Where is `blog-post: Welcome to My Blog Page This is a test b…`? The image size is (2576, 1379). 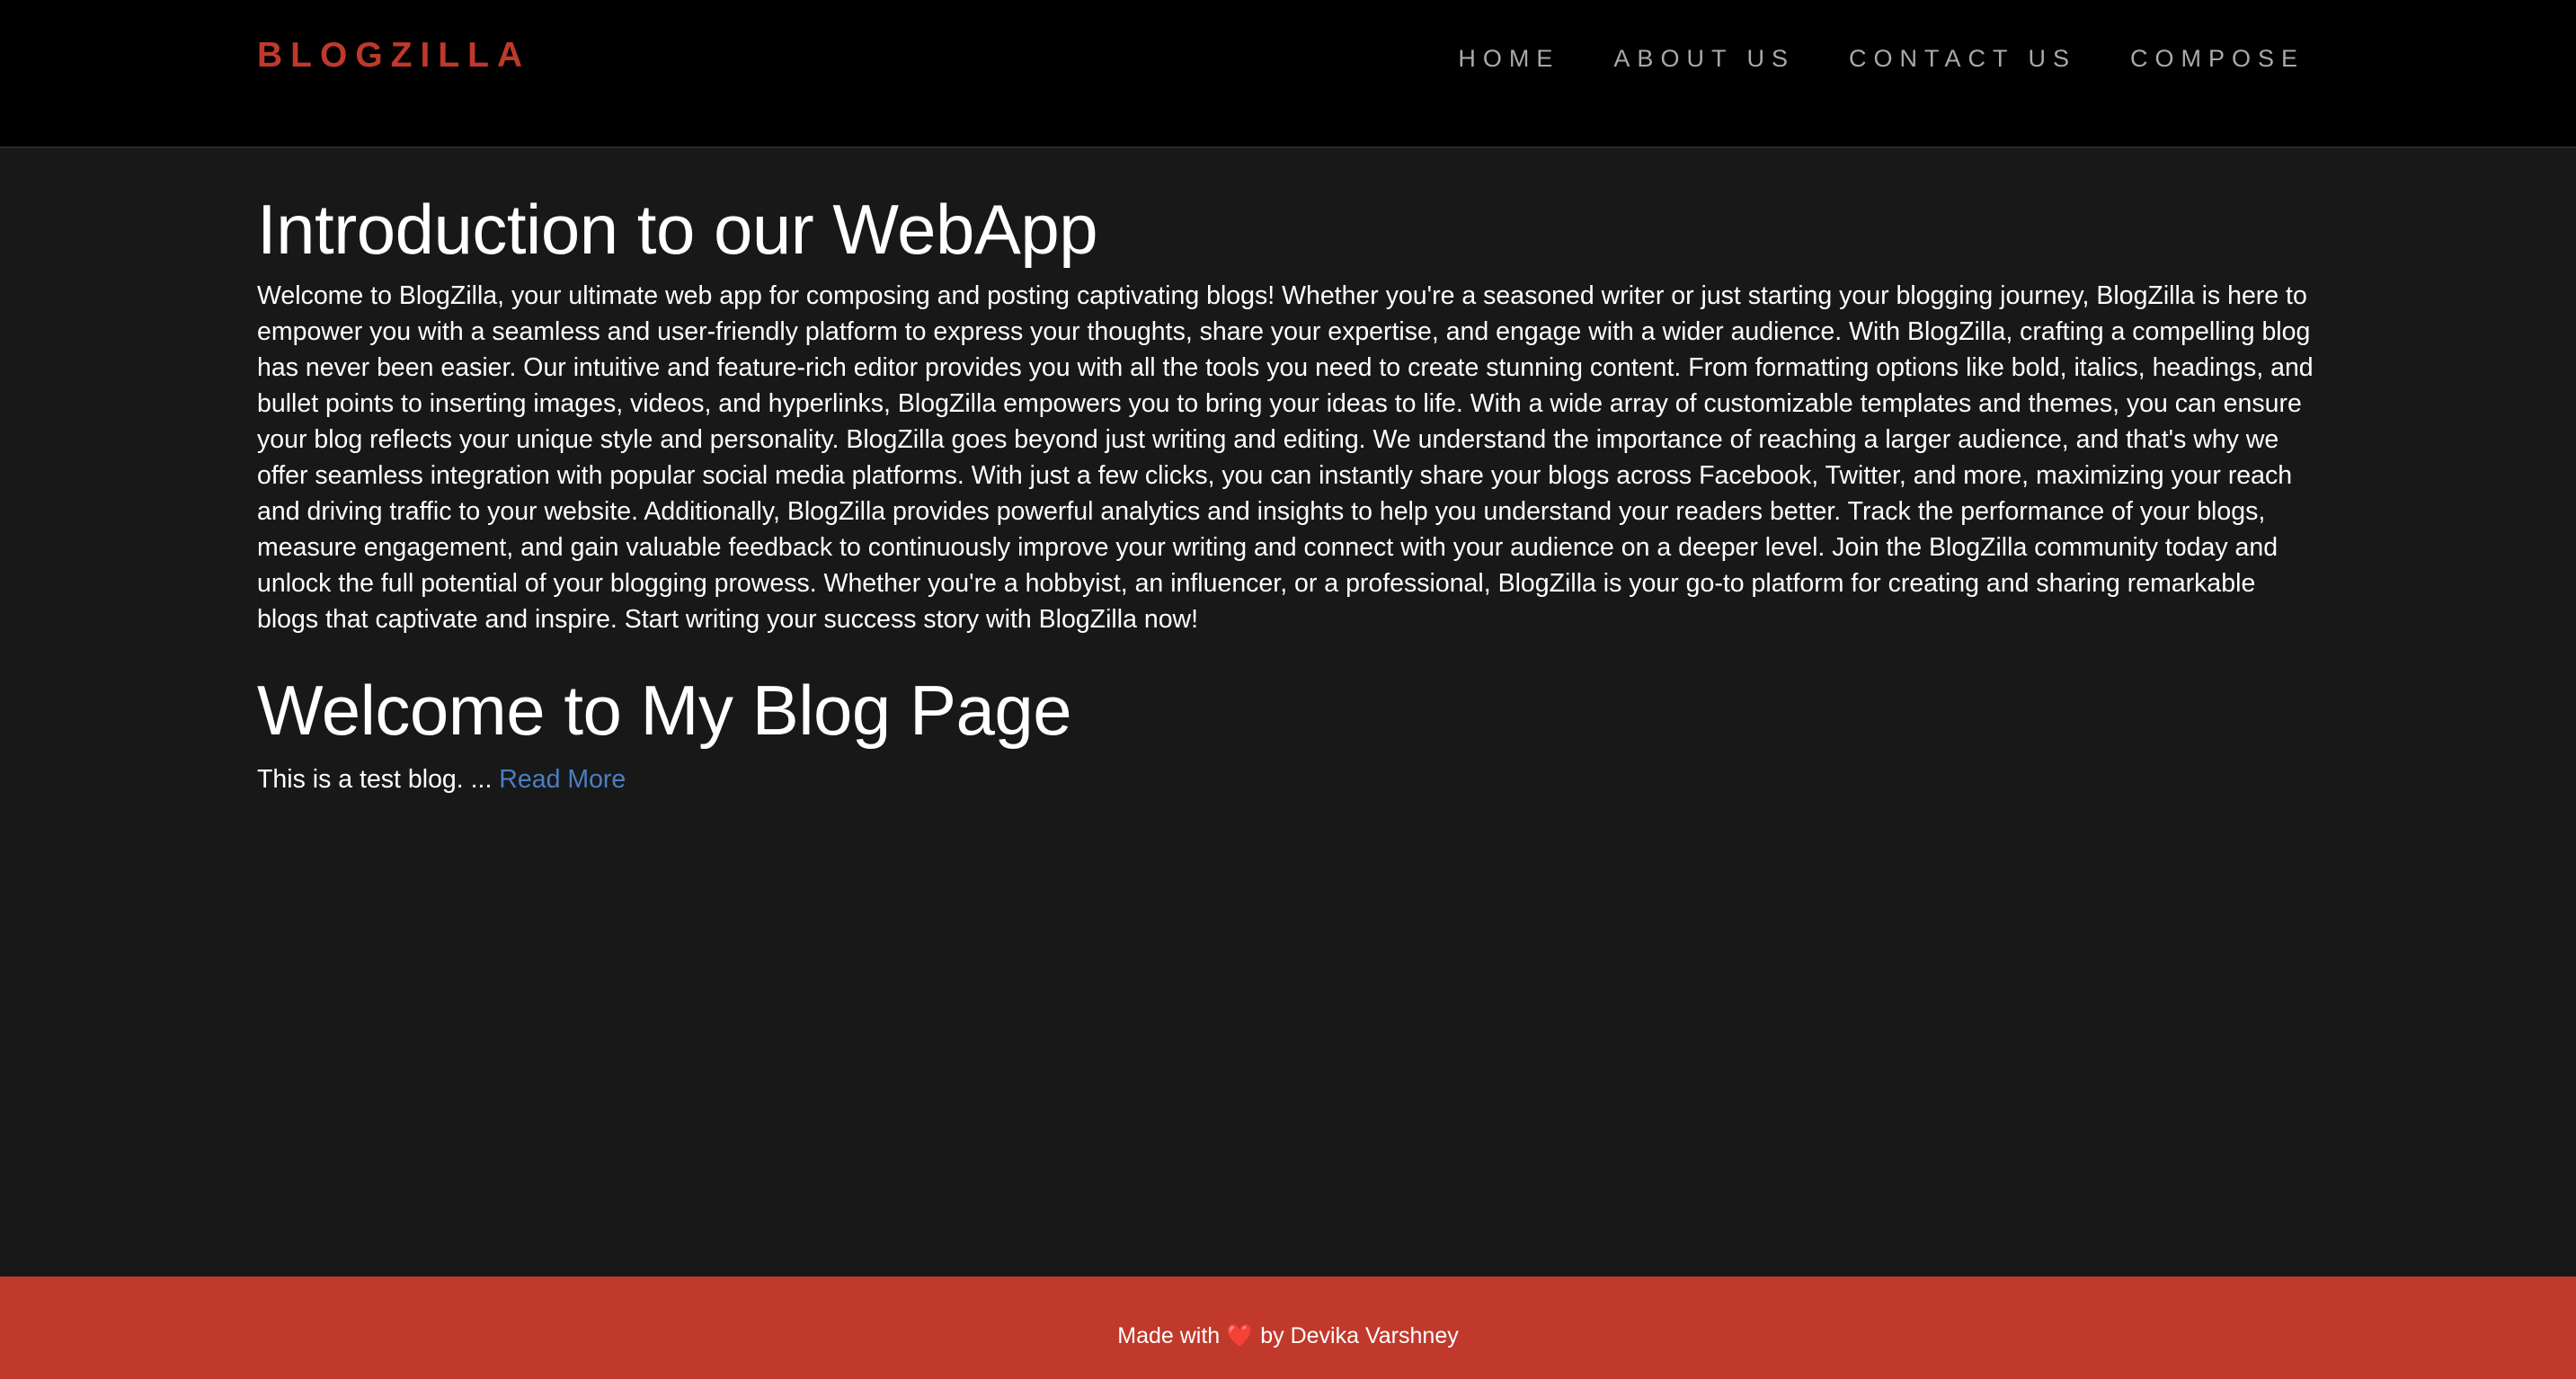 blog-post: Welcome to My Blog Page This is a test b… is located at coordinates (1286, 734).